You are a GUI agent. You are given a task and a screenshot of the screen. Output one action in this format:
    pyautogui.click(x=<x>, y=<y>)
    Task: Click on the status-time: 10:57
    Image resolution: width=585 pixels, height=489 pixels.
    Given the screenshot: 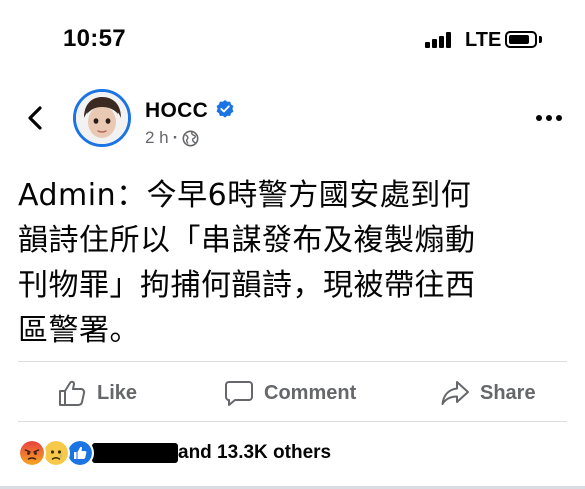 What is the action you would take?
    pyautogui.click(x=94, y=38)
    